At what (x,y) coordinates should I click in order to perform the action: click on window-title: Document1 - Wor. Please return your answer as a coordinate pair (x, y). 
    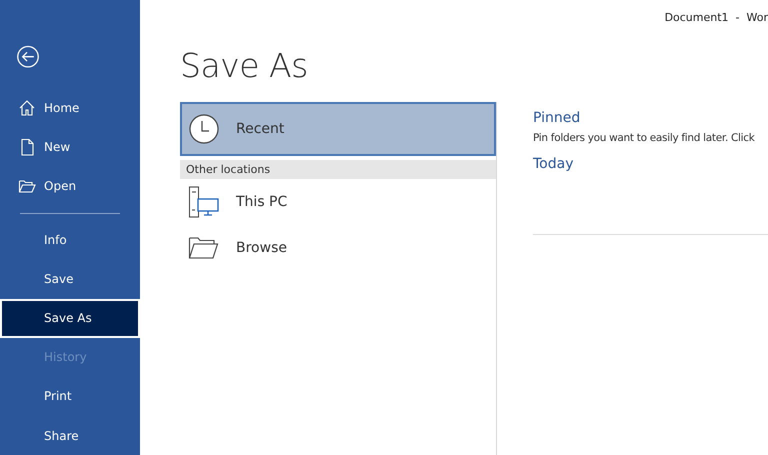
    Looking at the image, I should click on (716, 17).